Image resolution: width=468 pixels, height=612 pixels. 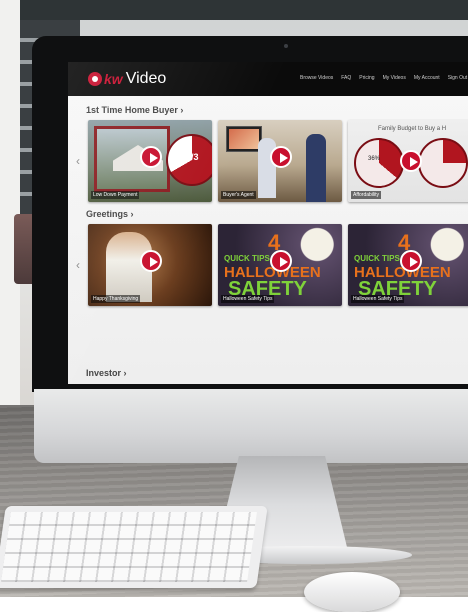 What do you see at coordinates (110, 214) in the screenshot?
I see `section-title-greetings: Greetings ›` at bounding box center [110, 214].